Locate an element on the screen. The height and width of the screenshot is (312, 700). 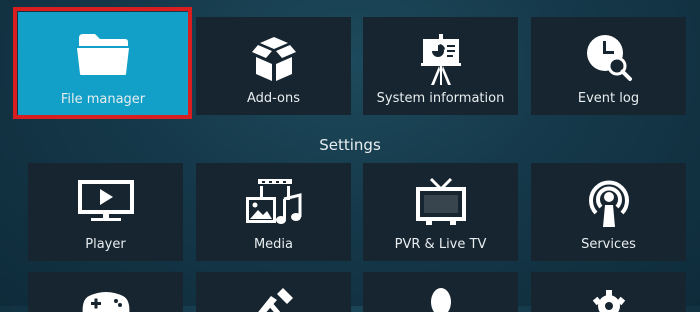
system-tile is located at coordinates (608, 292).